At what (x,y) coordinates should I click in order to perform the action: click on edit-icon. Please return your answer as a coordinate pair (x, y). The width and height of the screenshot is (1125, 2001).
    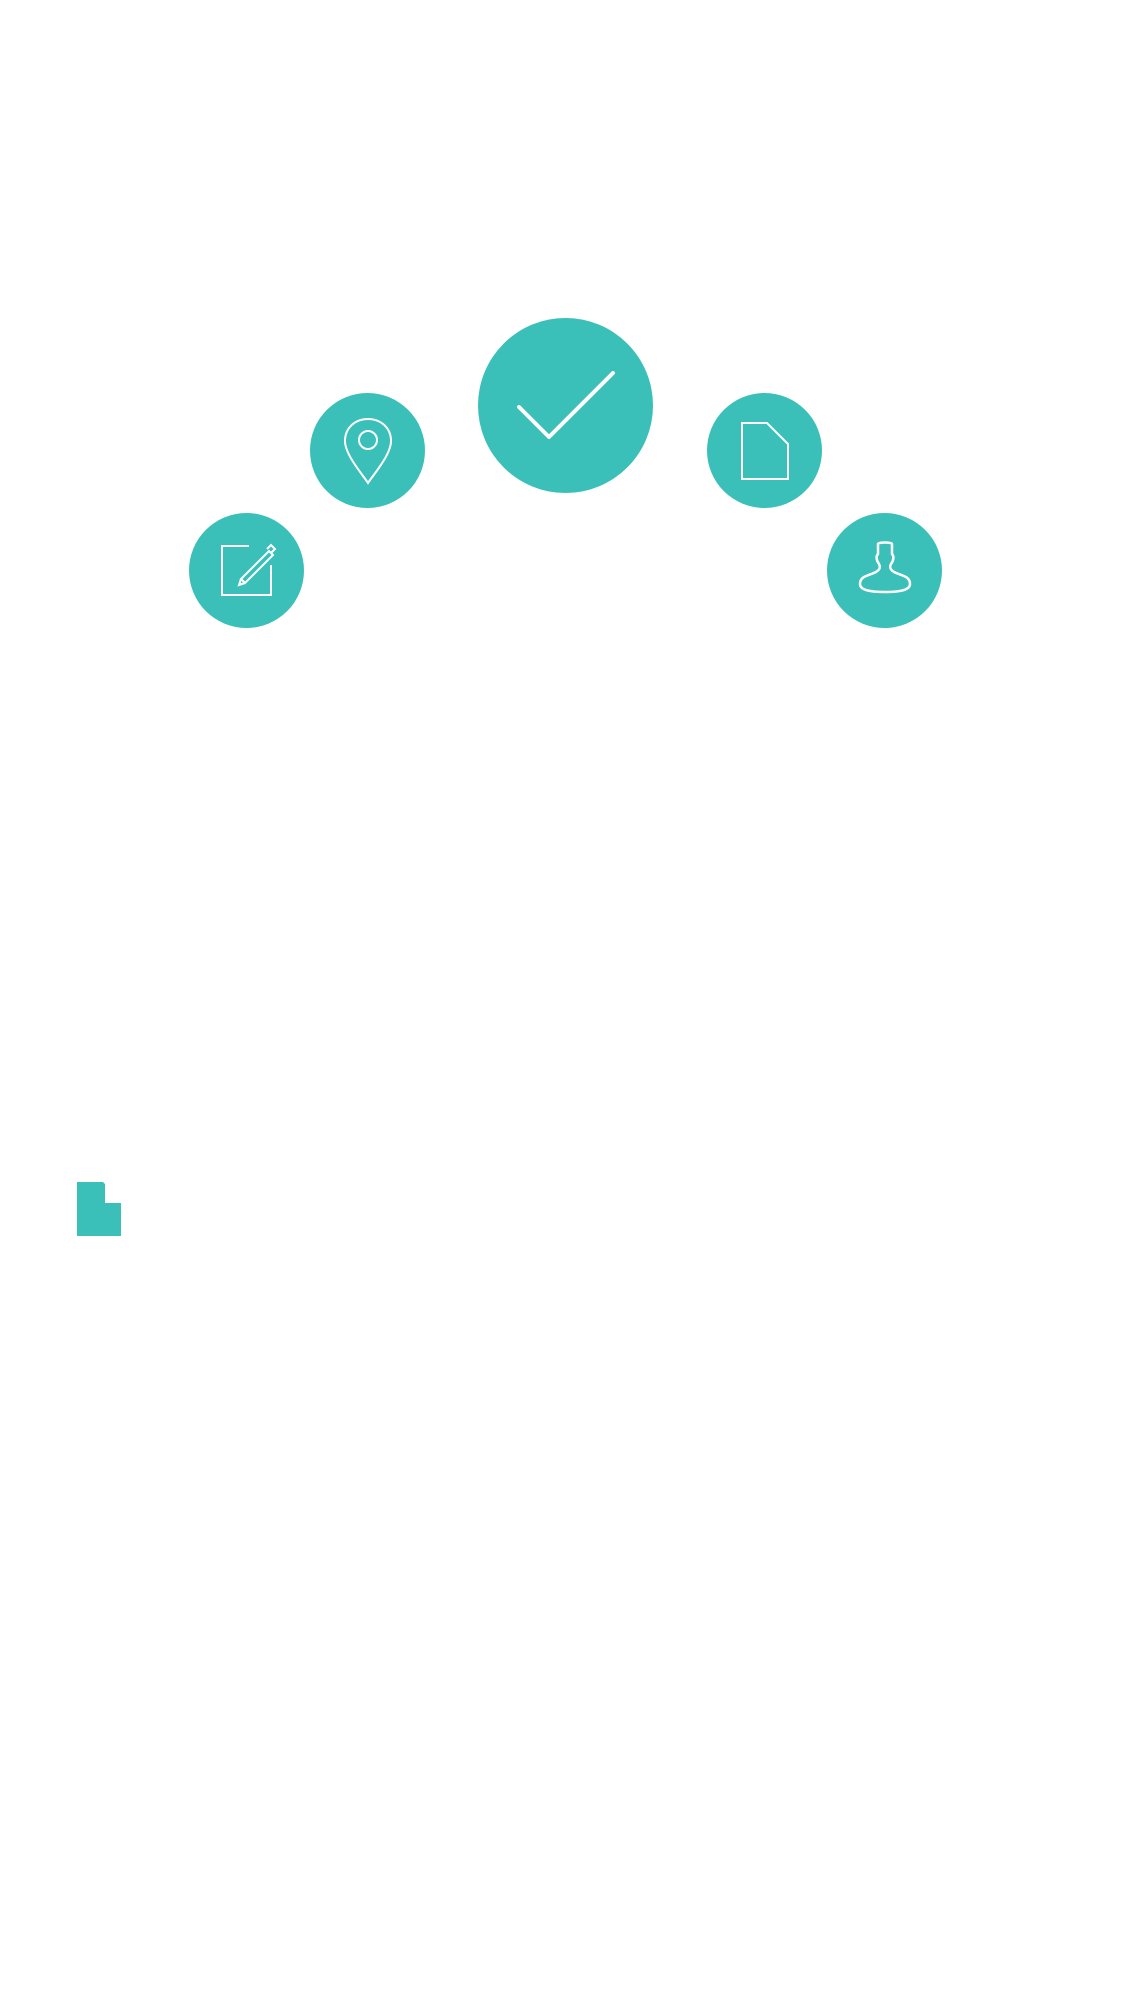
    Looking at the image, I should click on (247, 571).